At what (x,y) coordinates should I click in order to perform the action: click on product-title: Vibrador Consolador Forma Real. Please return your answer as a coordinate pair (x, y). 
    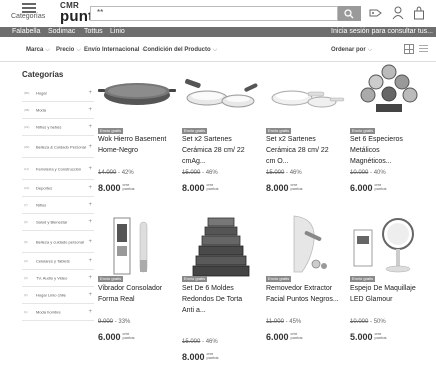
    Looking at the image, I should click on (139, 294).